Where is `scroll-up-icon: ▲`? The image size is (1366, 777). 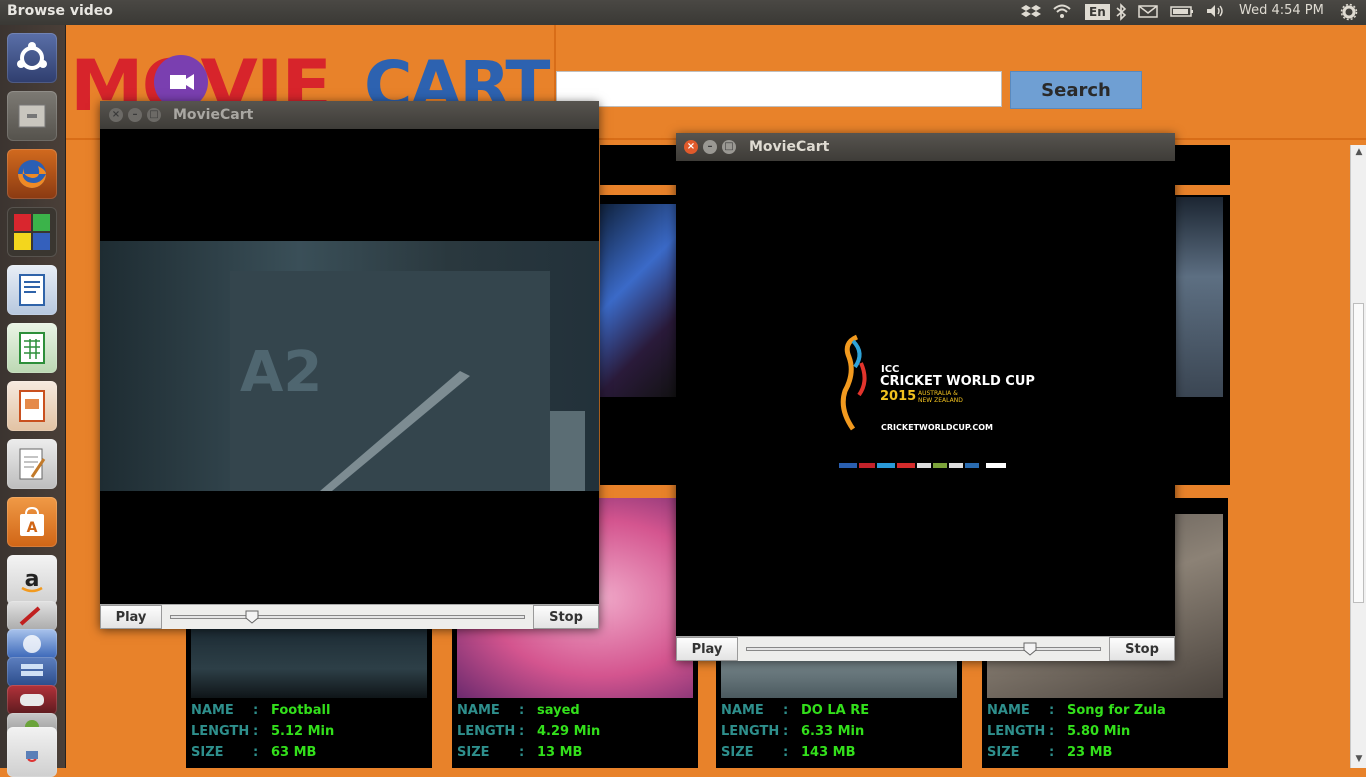 scroll-up-icon: ▲ is located at coordinates (1359, 153).